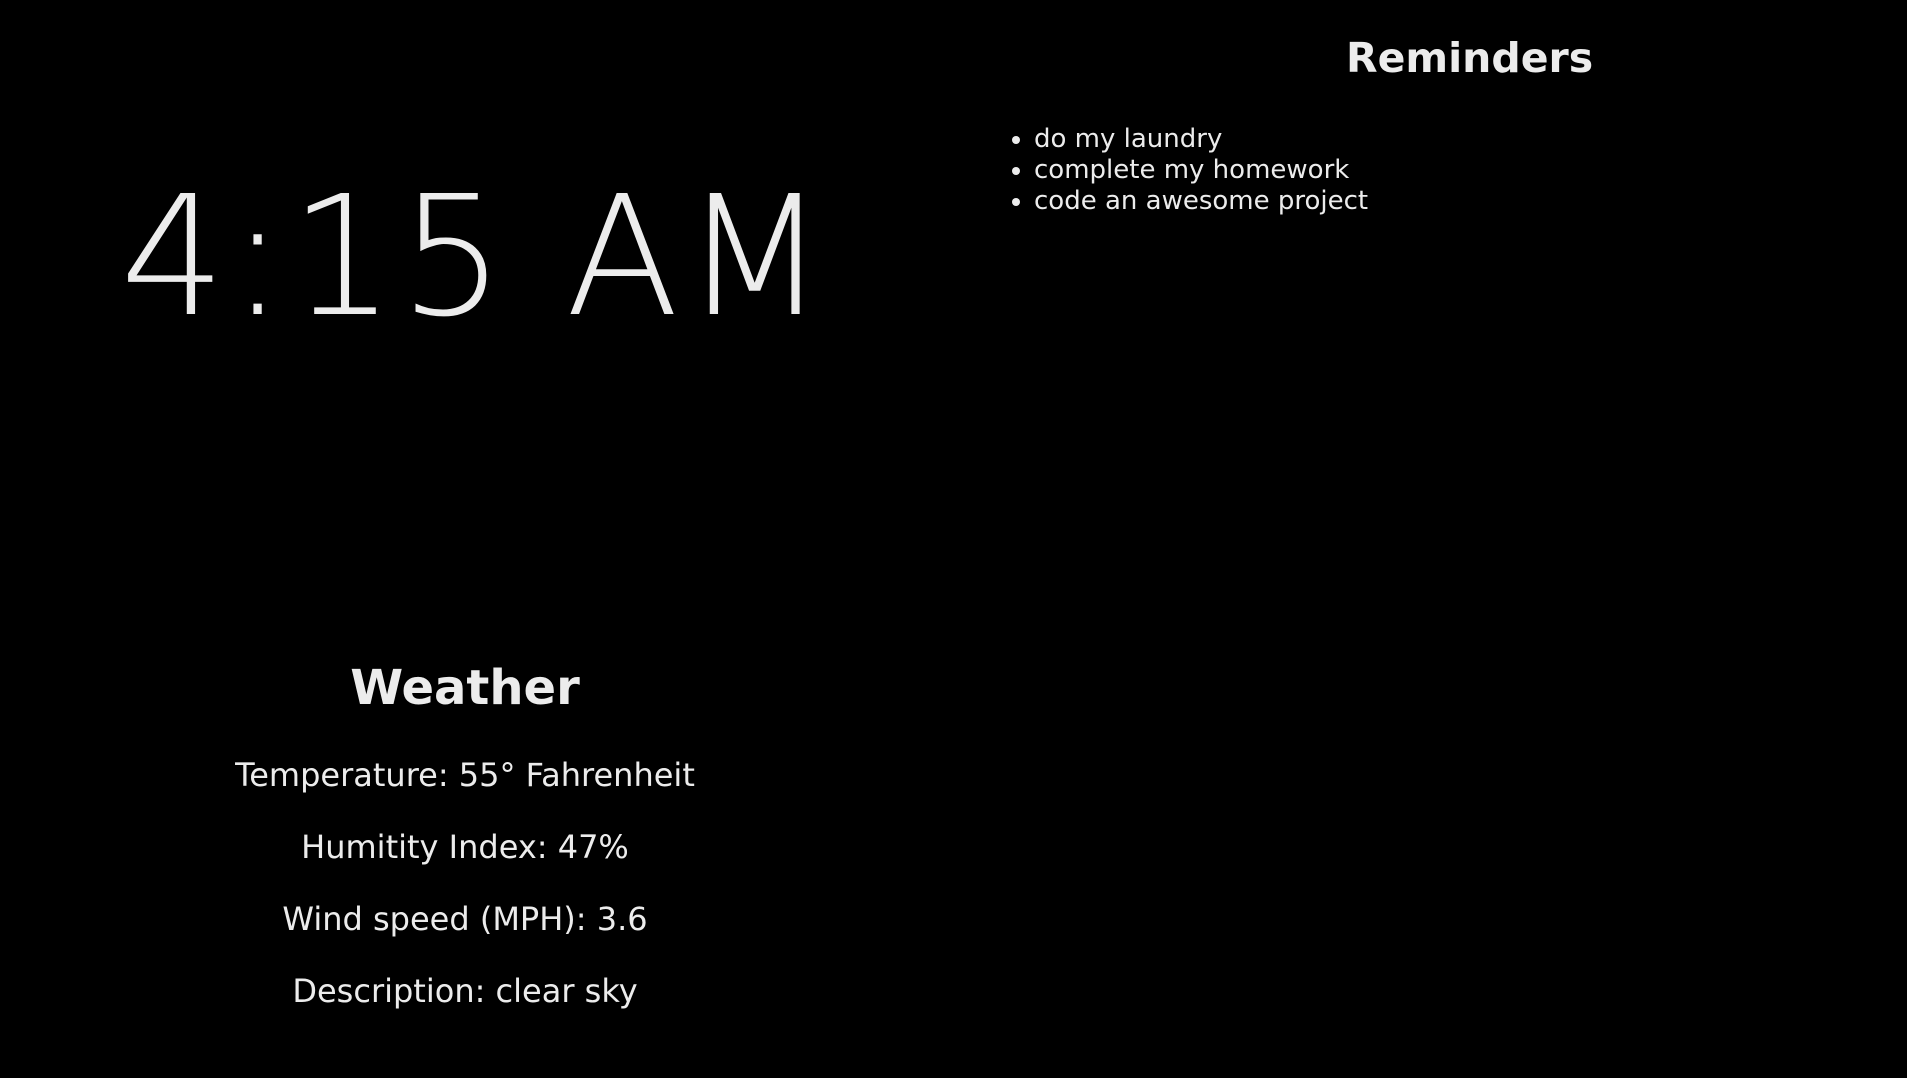 The image size is (1907, 1078). Describe the element at coordinates (1201, 201) in the screenshot. I see `reminder-item: code an awesome project` at that location.